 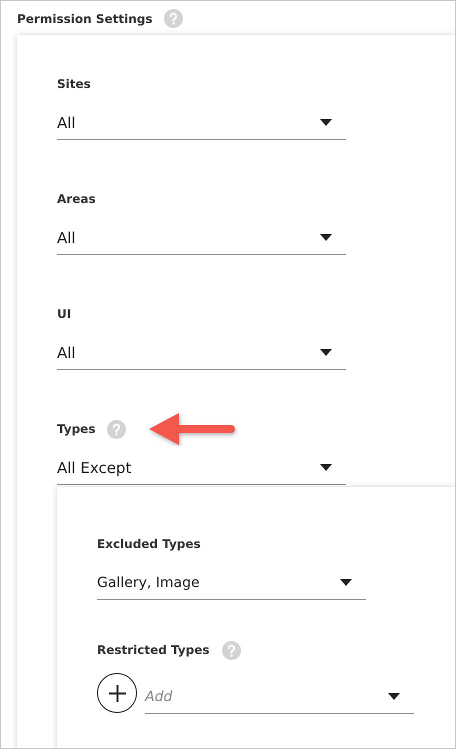 I want to click on select-field: Gallery, Image, so click(x=231, y=583).